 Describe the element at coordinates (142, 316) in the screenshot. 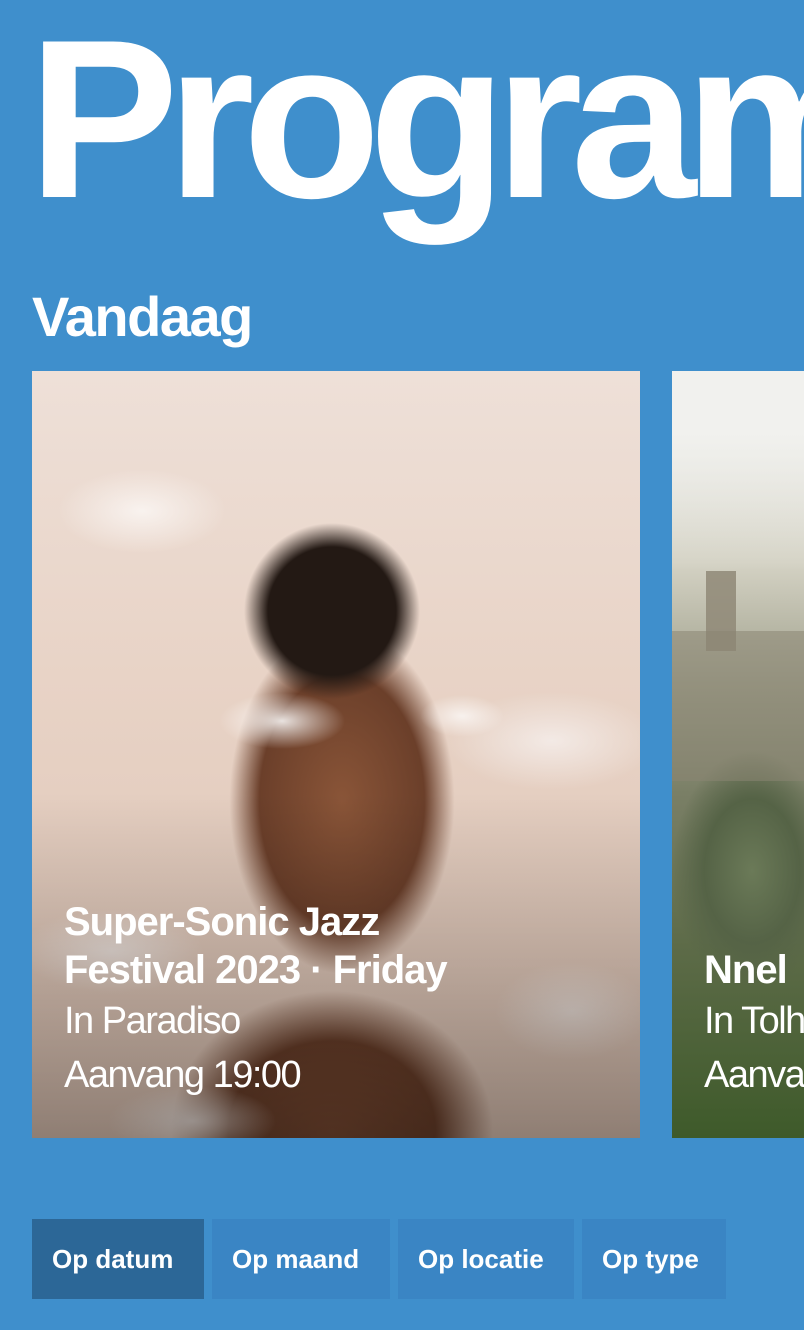

I see `section-title-today: Vandaag` at that location.